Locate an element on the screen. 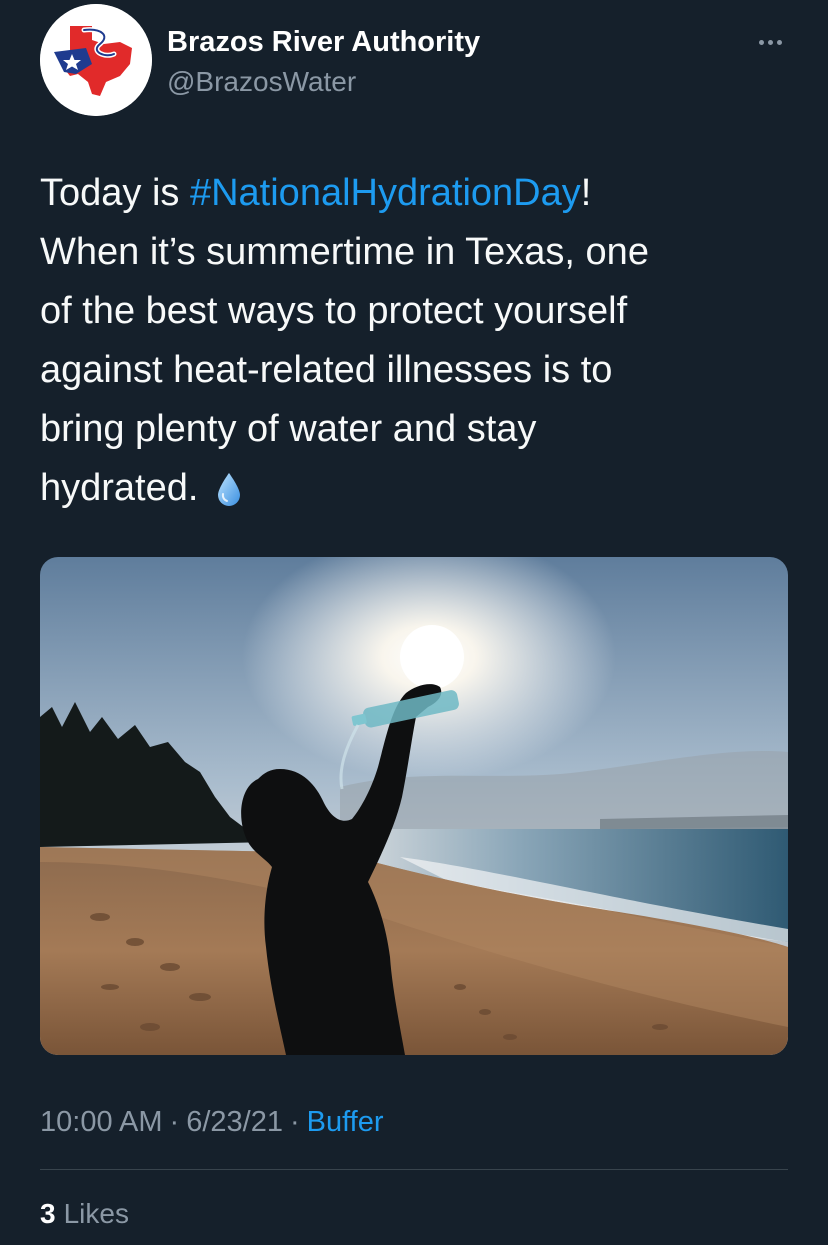  likes-link: 3 Likes is located at coordinates (84, 1214).